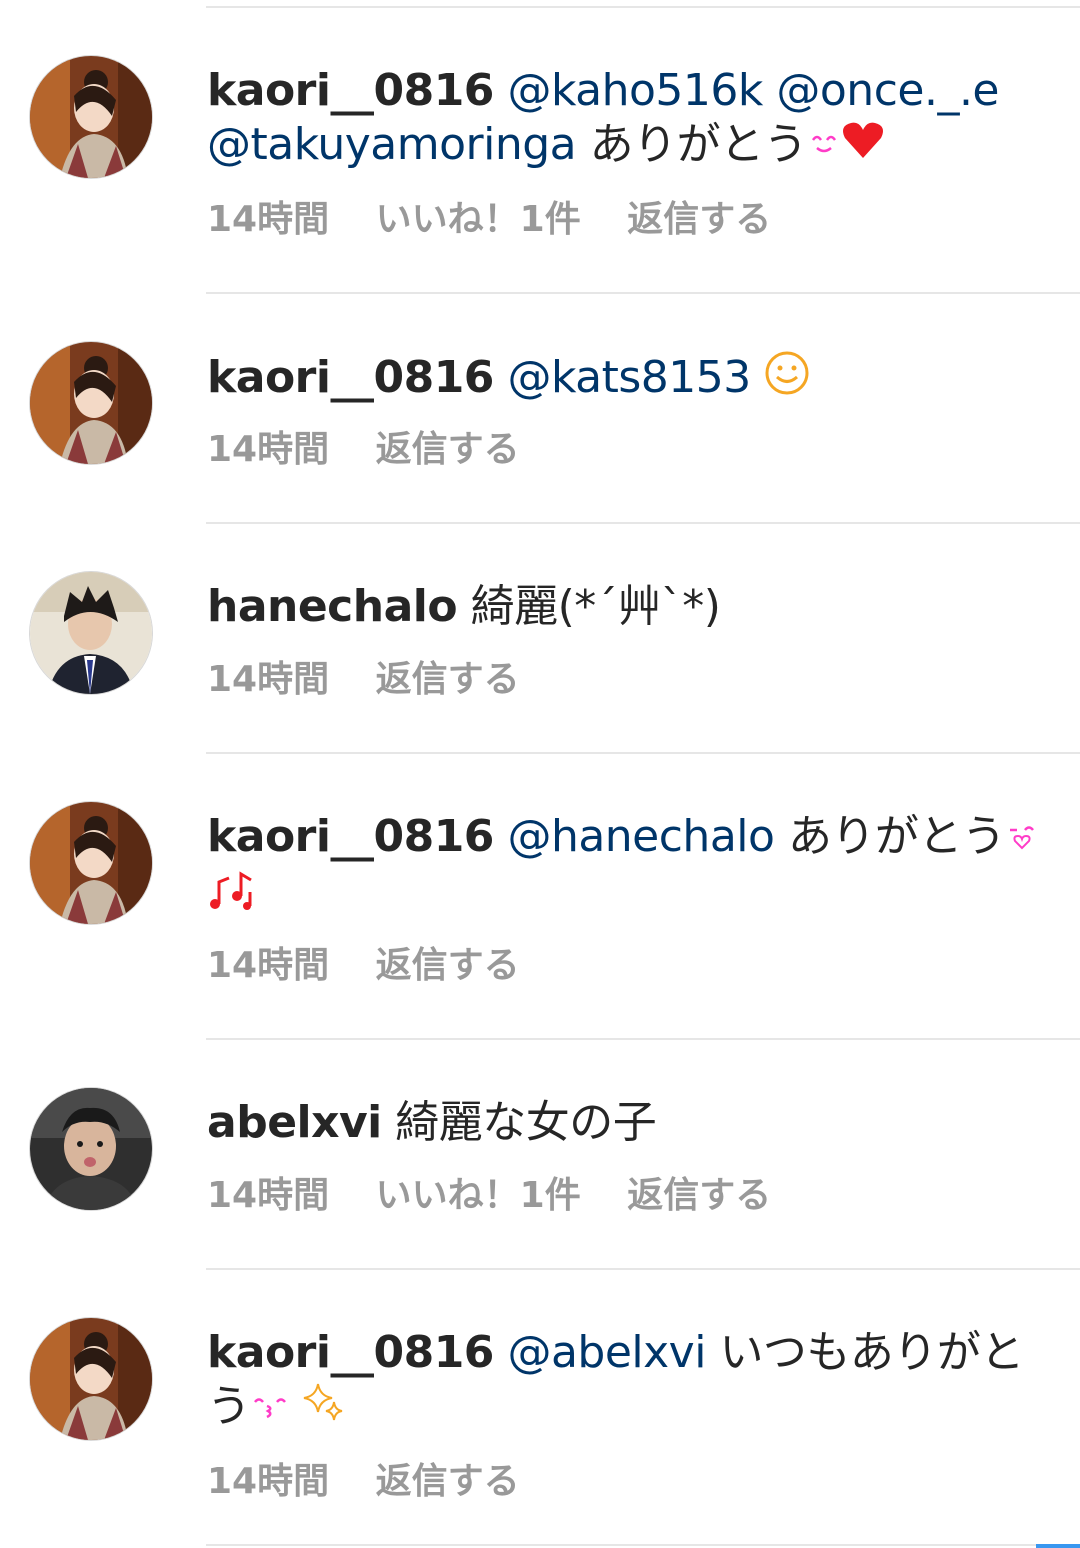  Describe the element at coordinates (91, 633) in the screenshot. I see `avatar-hanechalo` at that location.